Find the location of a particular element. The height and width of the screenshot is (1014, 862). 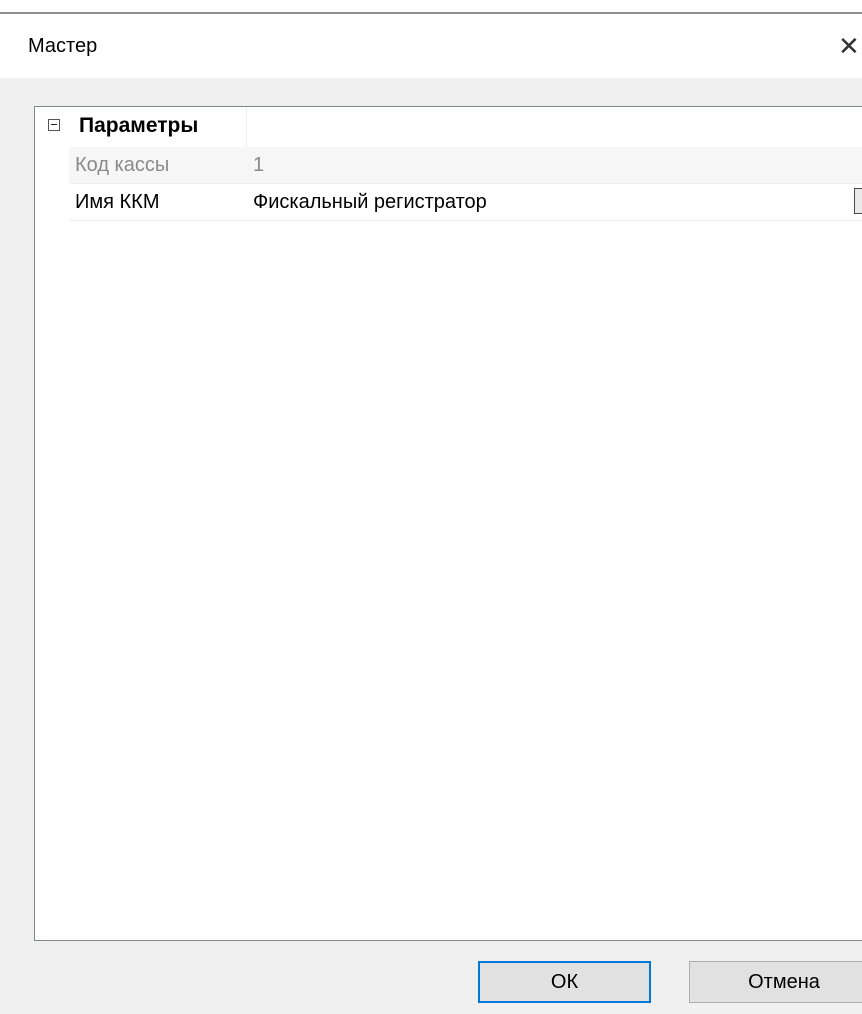

category-row: Параметры is located at coordinates (448, 127).